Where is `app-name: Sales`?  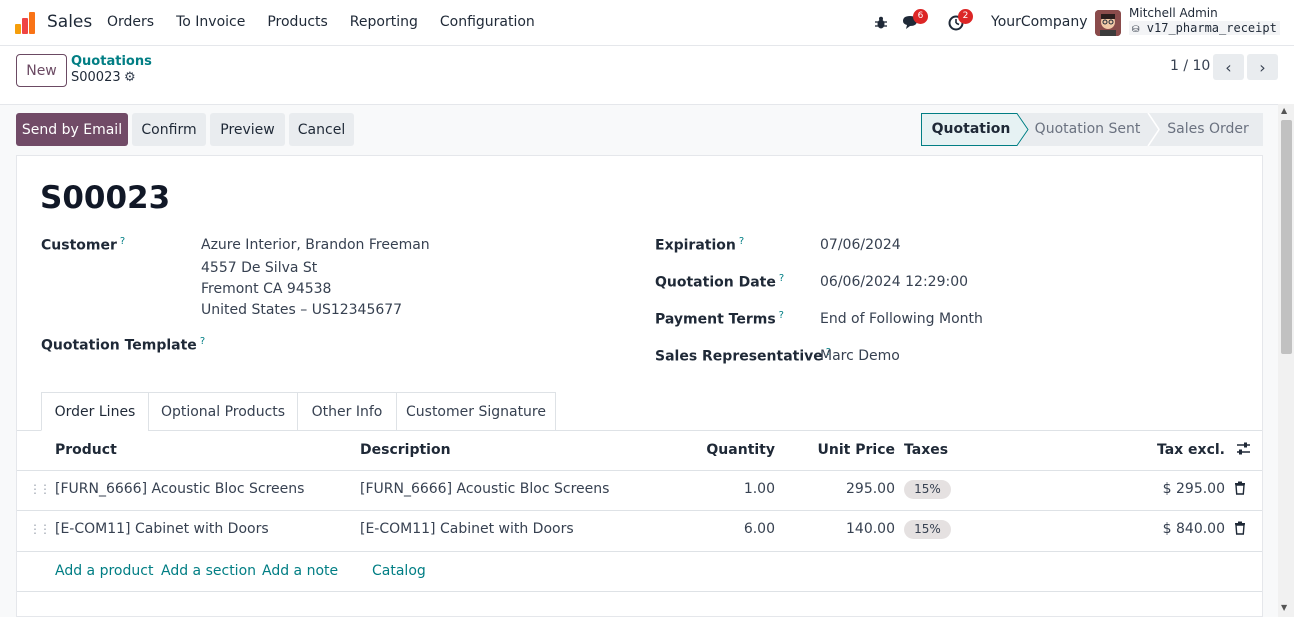
app-name: Sales is located at coordinates (69, 22).